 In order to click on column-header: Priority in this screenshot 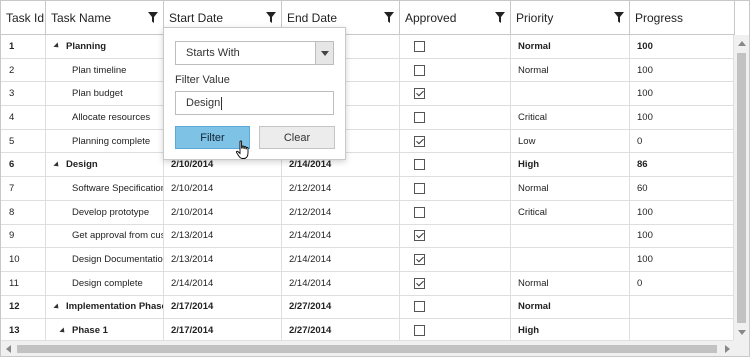, I will do `click(570, 18)`.